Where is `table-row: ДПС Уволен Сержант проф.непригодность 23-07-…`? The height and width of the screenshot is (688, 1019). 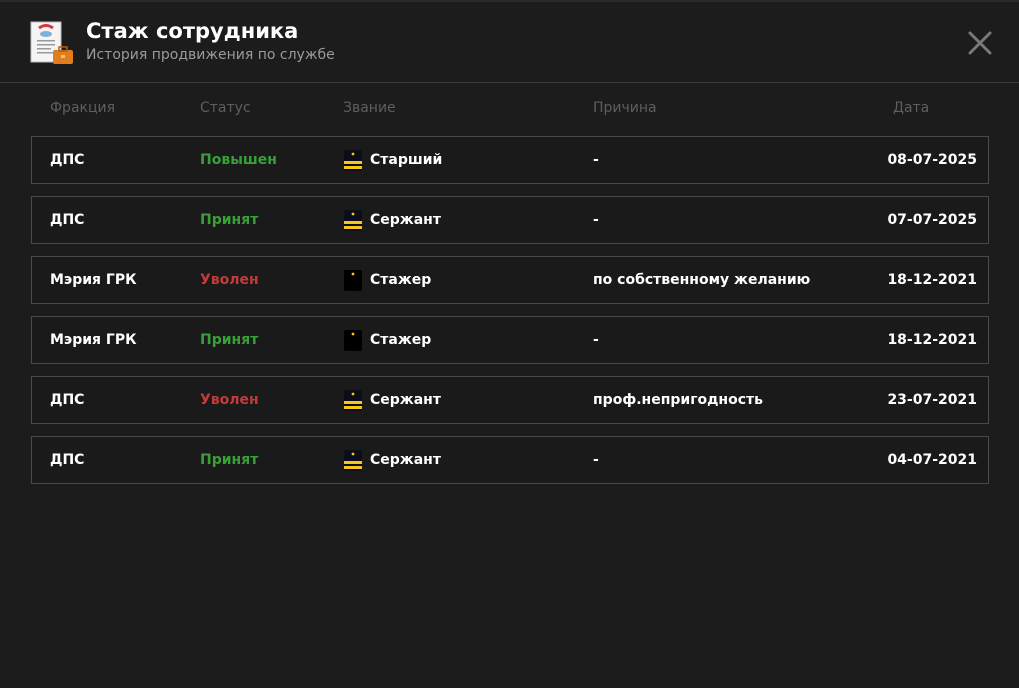 table-row: ДПС Уволен Сержант проф.непригодность 23-07-… is located at coordinates (510, 400).